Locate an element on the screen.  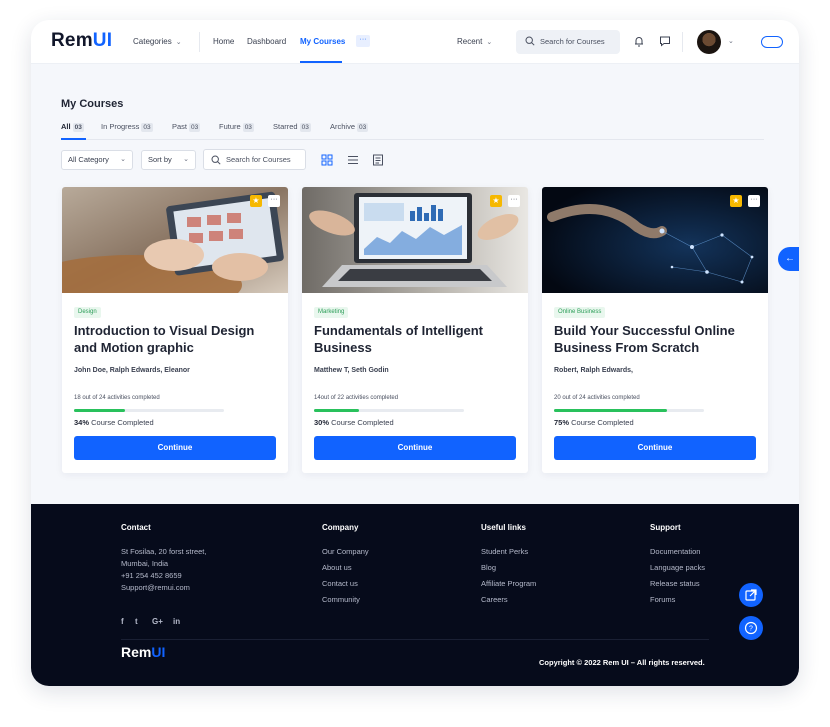
footer-support-heading: Support is located at coordinates (665, 527).